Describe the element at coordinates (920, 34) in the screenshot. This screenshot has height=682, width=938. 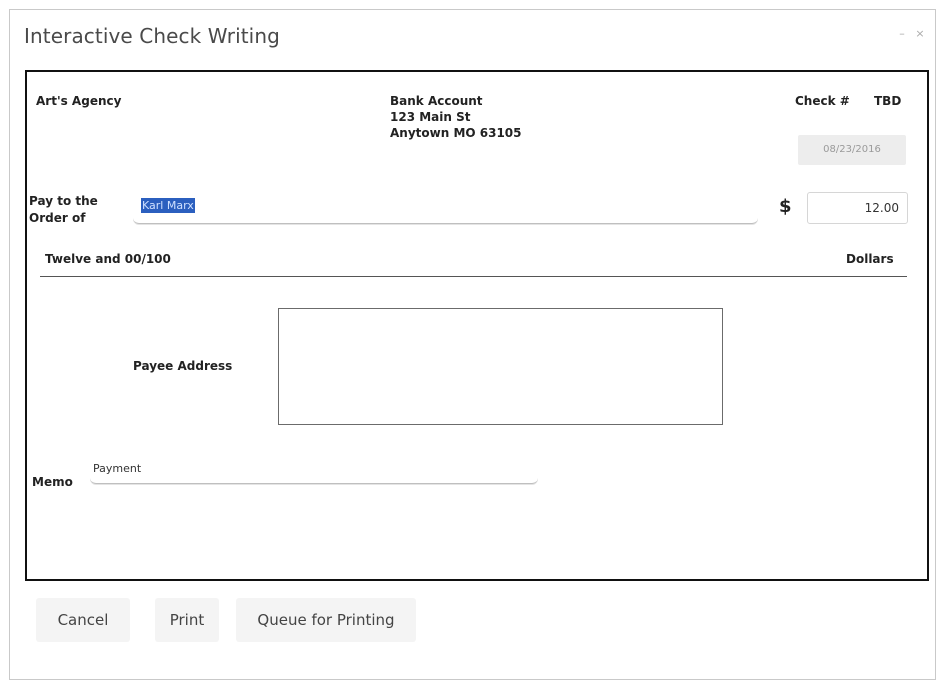
I see `close-icon: ×` at that location.